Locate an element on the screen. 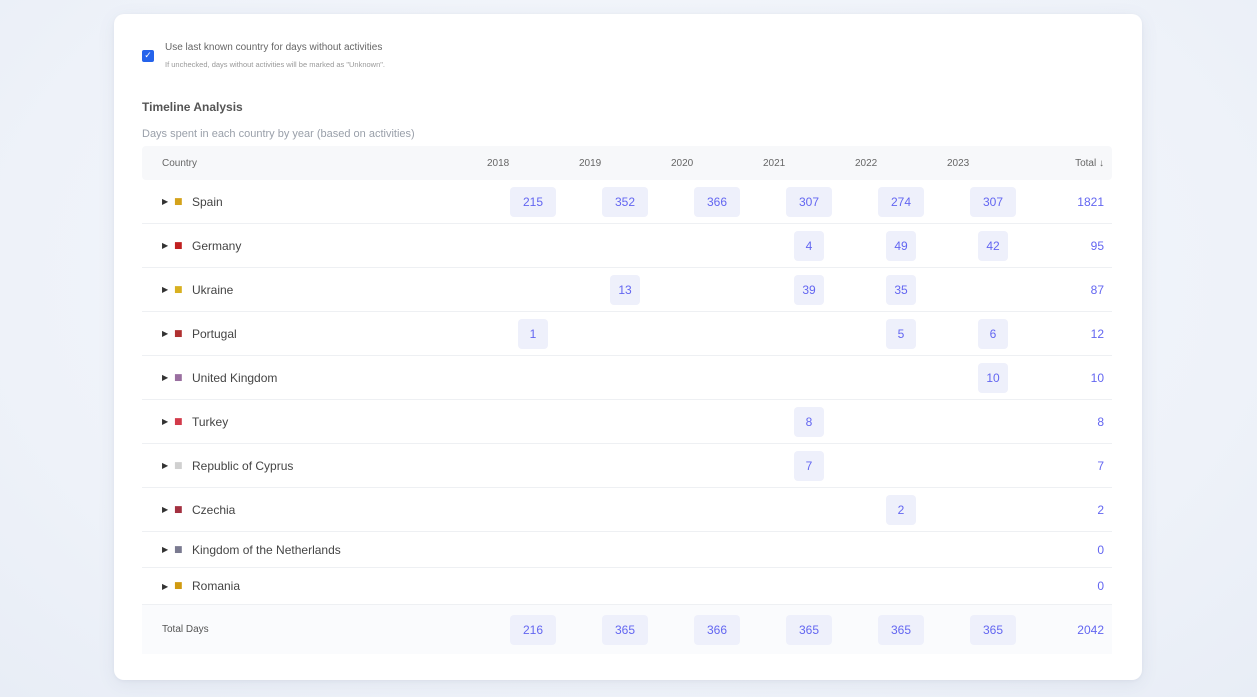 The height and width of the screenshot is (697, 1257). country-name: Spain is located at coordinates (207, 201).